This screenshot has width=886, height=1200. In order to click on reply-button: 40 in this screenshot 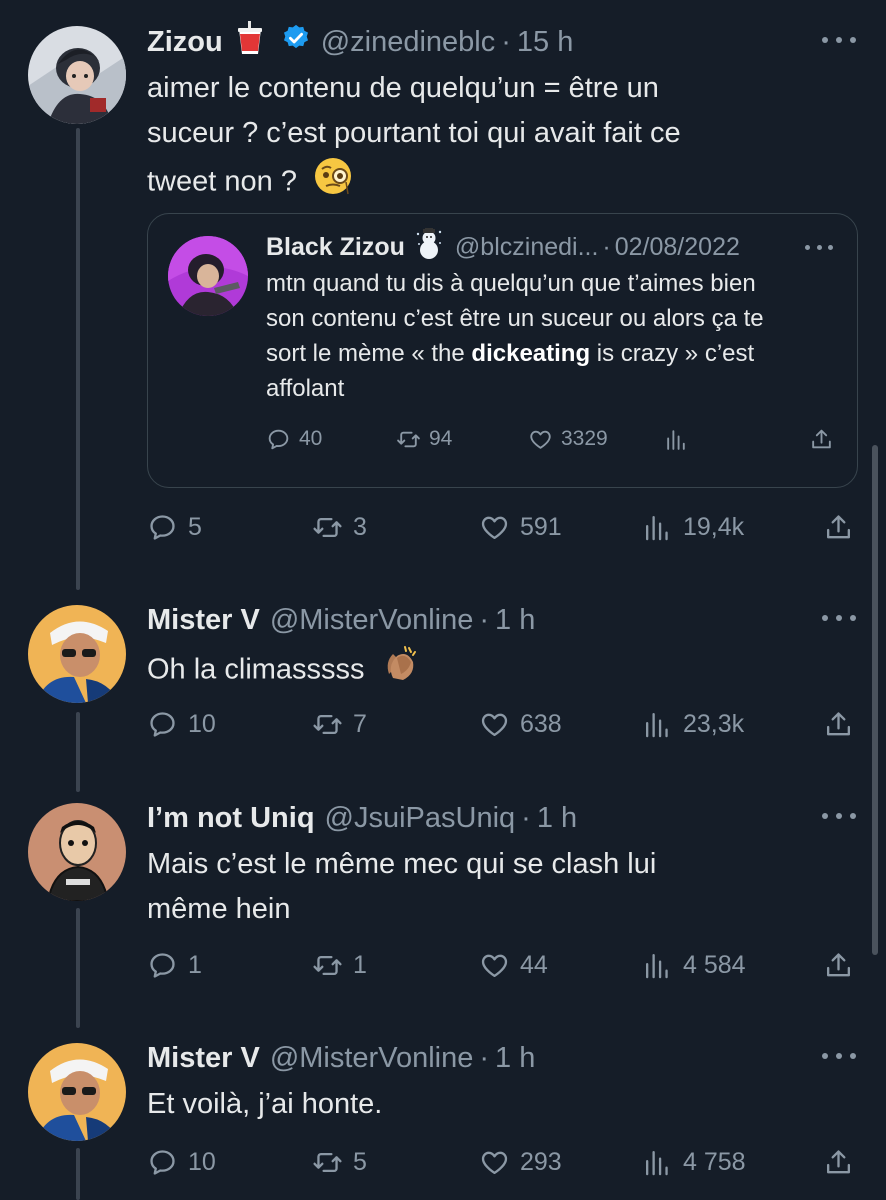, I will do `click(294, 439)`.